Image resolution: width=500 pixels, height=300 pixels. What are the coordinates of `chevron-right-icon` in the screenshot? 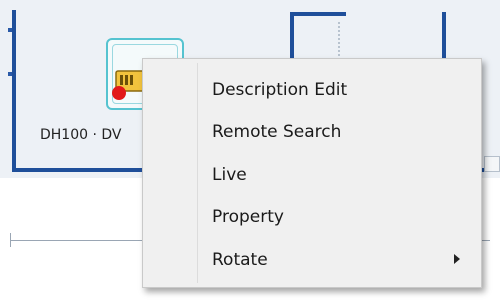 It's located at (457, 259).